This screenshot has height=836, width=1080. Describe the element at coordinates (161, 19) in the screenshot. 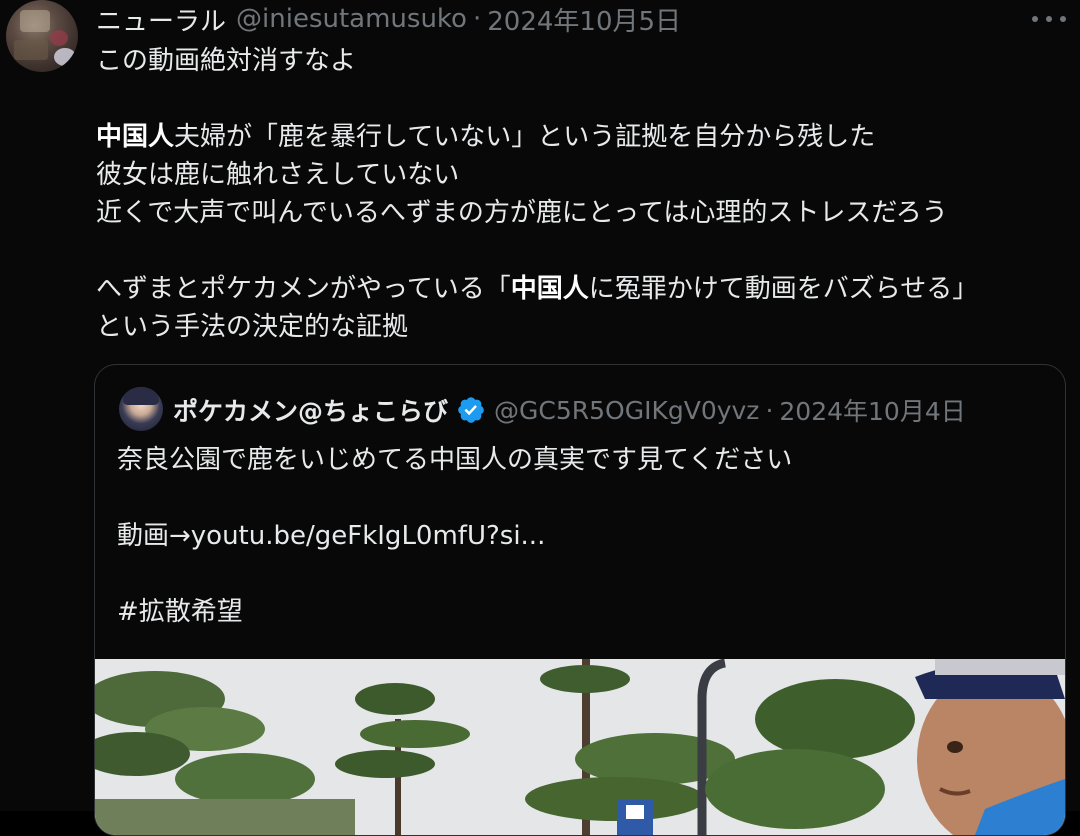

I see `author-name: ニューラル` at that location.